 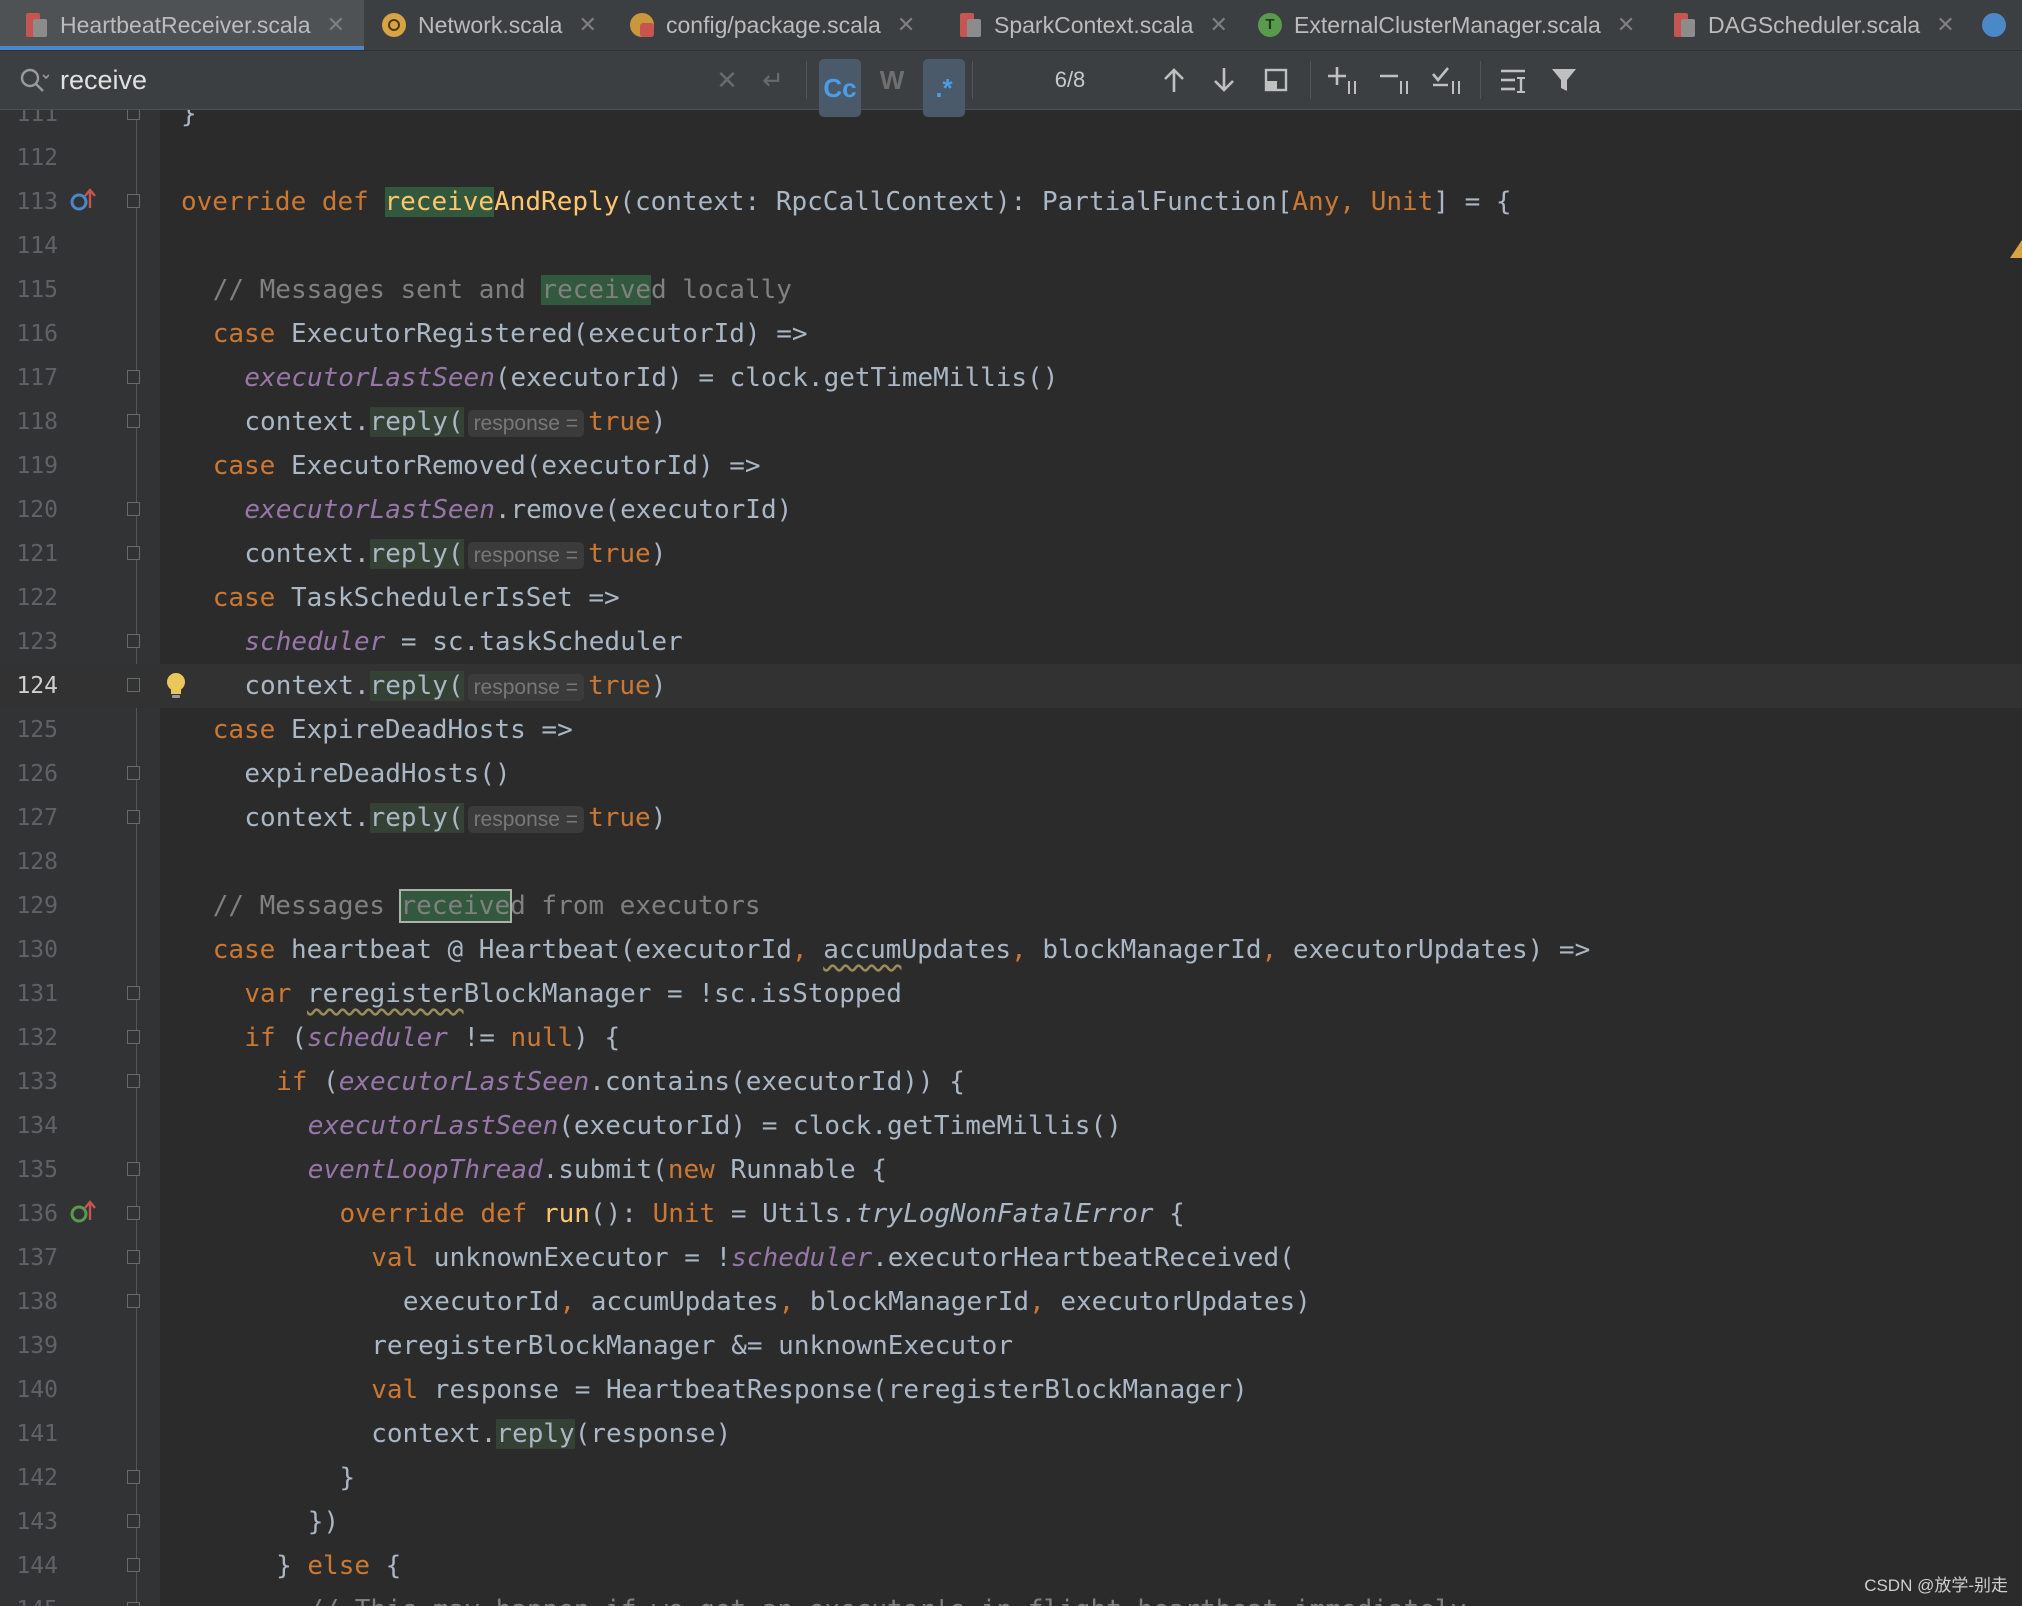 What do you see at coordinates (1276, 80) in the screenshot?
I see `open-in-window-icon` at bounding box center [1276, 80].